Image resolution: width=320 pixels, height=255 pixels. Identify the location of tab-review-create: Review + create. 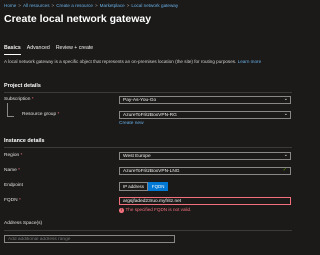
(74, 50).